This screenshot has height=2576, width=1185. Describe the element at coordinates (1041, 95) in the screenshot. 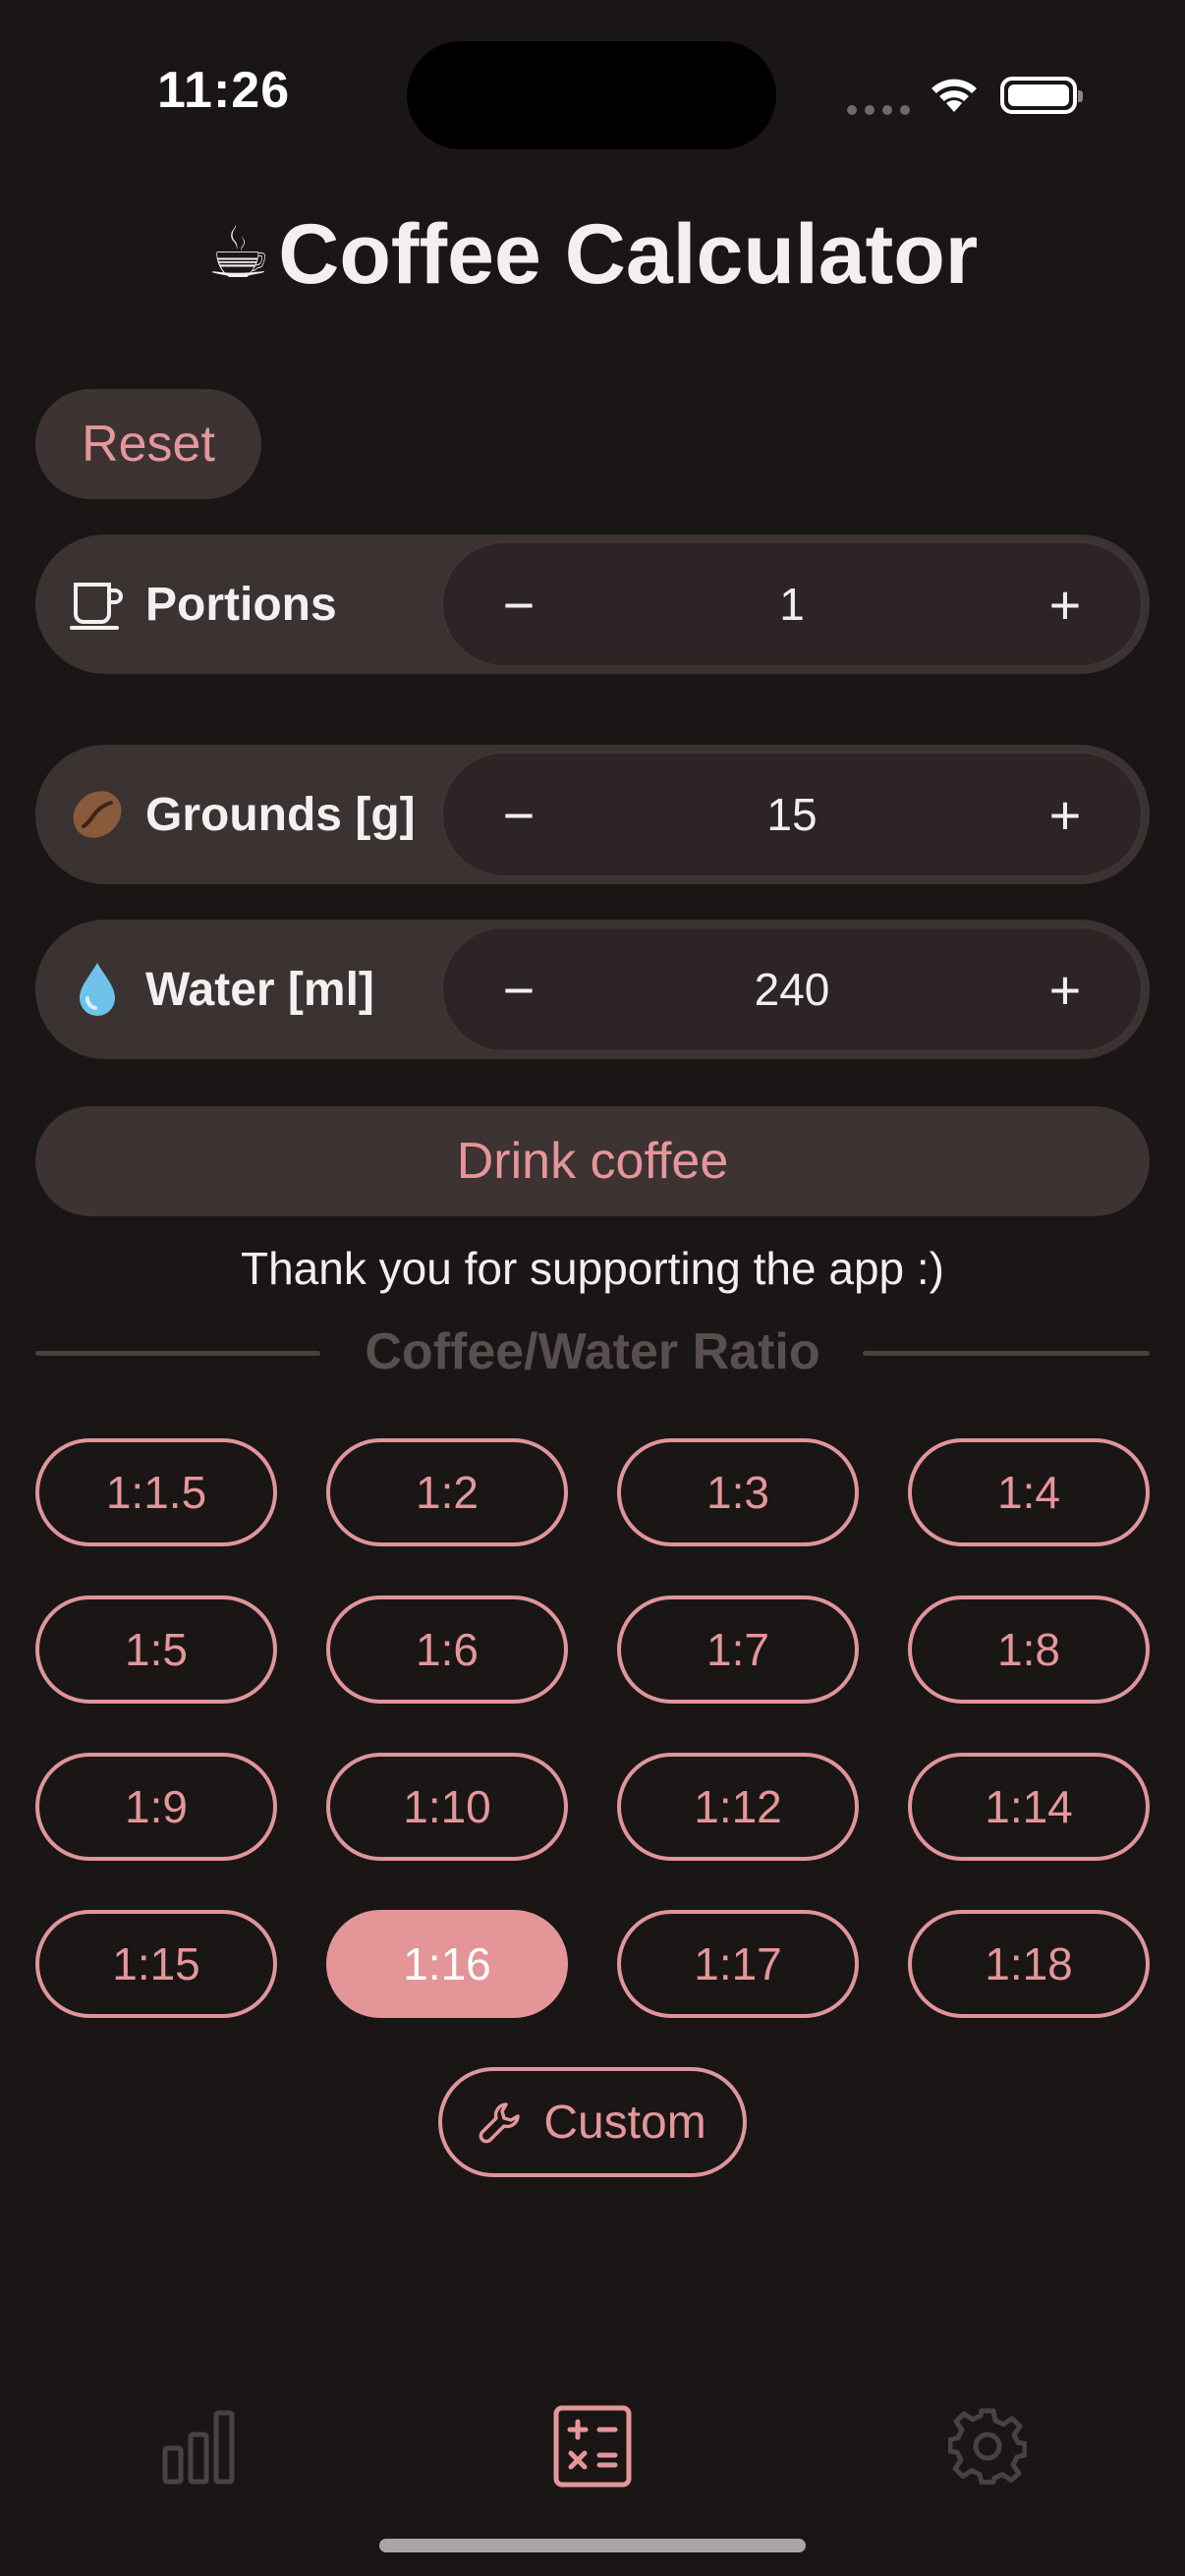

I see `battery-icon` at that location.